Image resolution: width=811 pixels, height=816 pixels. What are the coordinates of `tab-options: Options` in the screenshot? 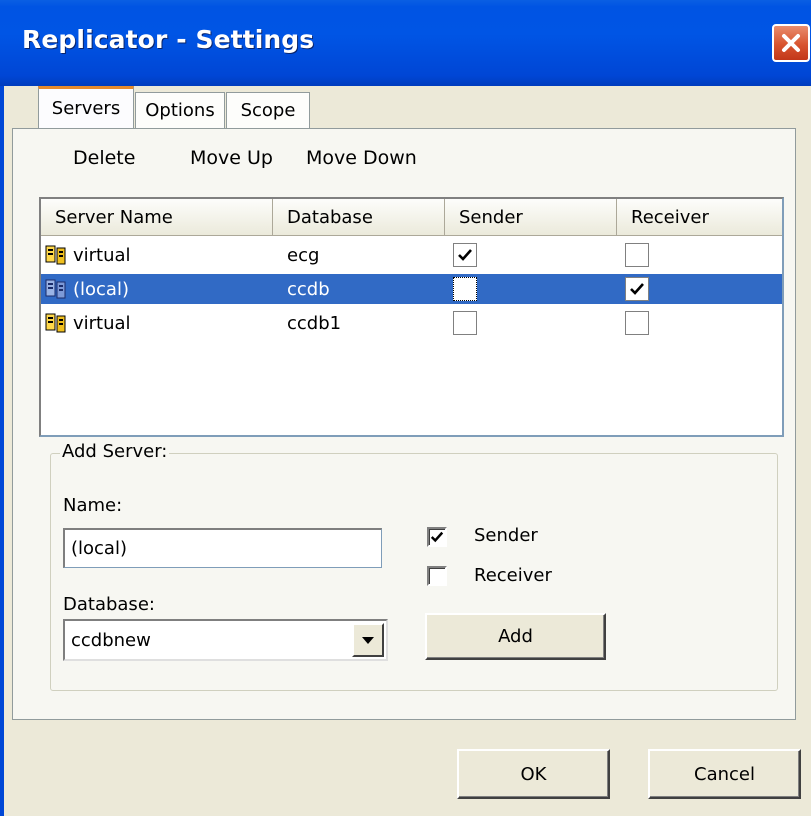 It's located at (180, 110).